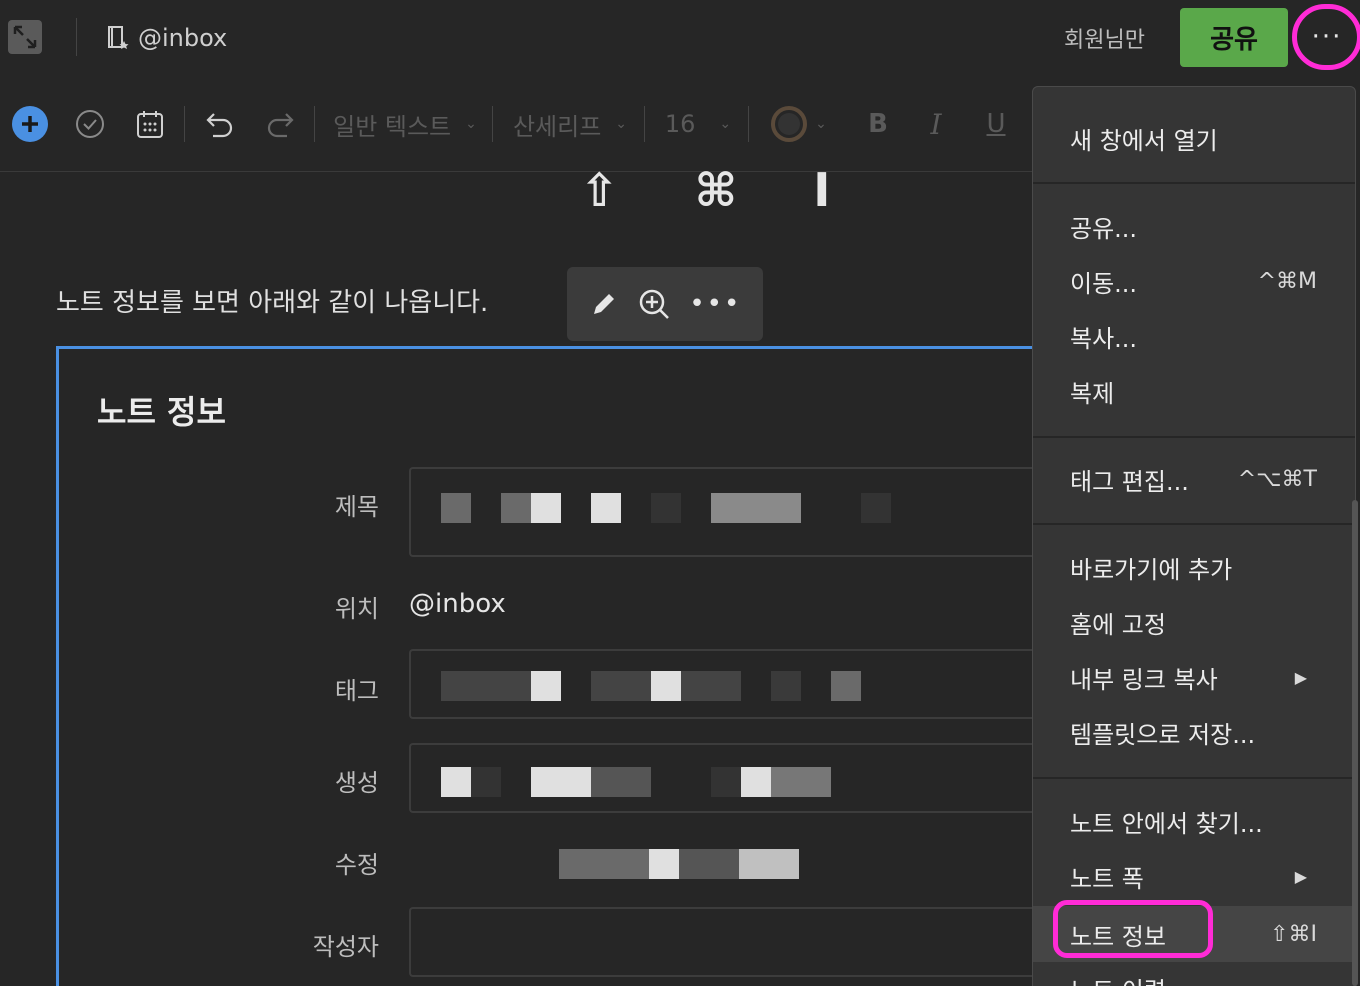 The height and width of the screenshot is (986, 1360). Describe the element at coordinates (520, 171) in the screenshot. I see `toolbar-divider` at that location.